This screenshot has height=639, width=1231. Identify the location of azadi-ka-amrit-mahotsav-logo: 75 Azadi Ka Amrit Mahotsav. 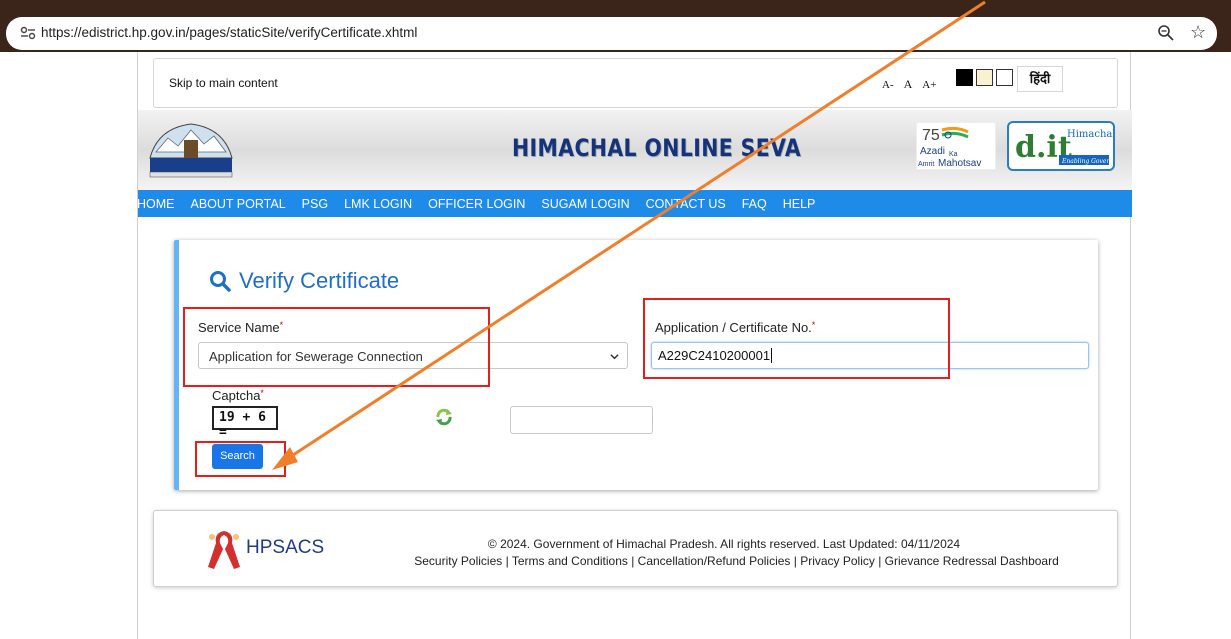
(956, 146).